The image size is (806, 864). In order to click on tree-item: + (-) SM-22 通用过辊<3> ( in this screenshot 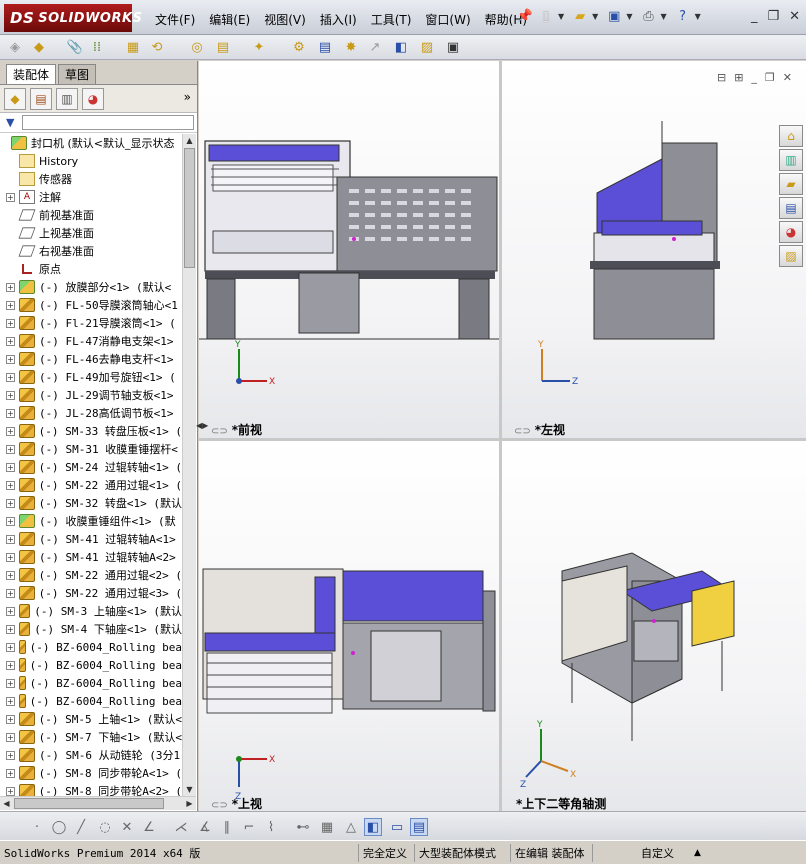, I will do `click(91, 593)`.